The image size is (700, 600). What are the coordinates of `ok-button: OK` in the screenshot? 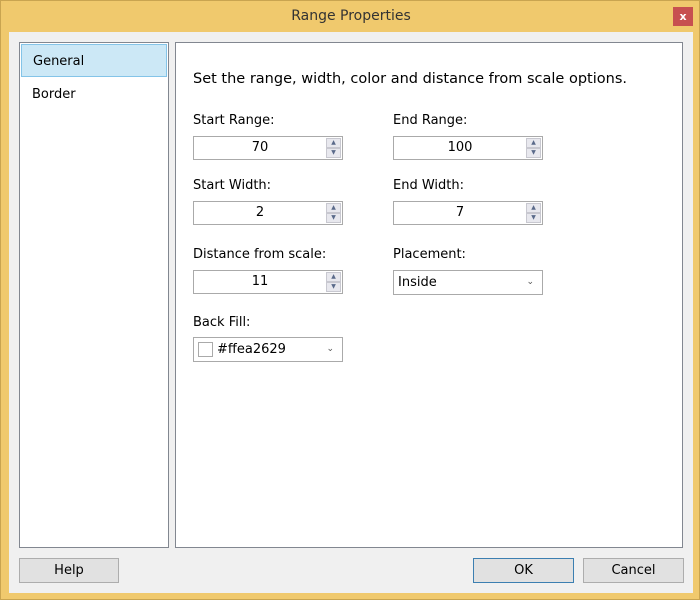 It's located at (523, 570).